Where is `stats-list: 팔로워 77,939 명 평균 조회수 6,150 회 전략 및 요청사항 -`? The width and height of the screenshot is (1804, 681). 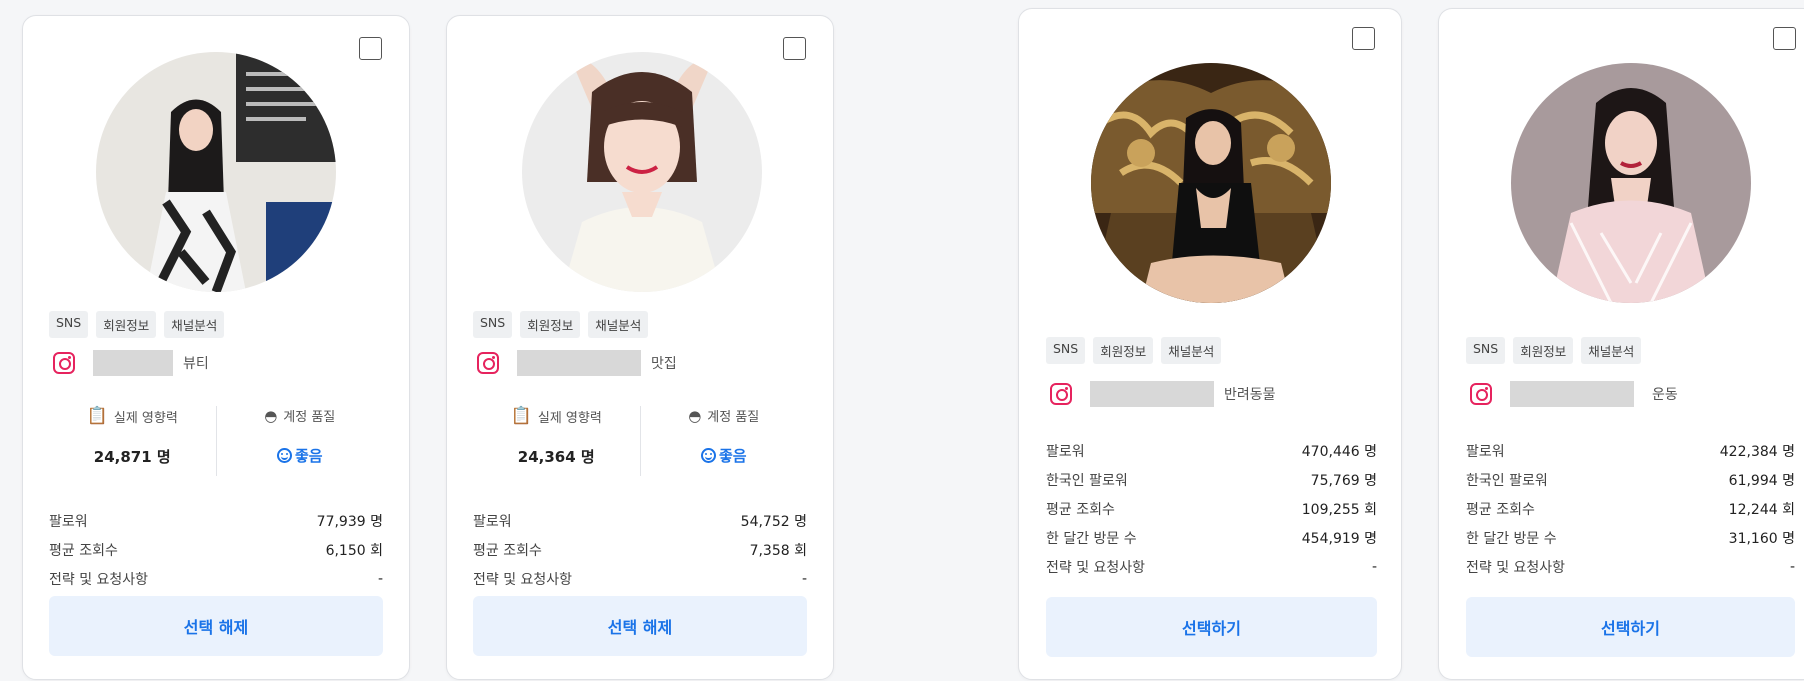 stats-list: 팔로워 77,939 명 평균 조회수 6,150 회 전략 및 요청사항 - is located at coordinates (216, 549).